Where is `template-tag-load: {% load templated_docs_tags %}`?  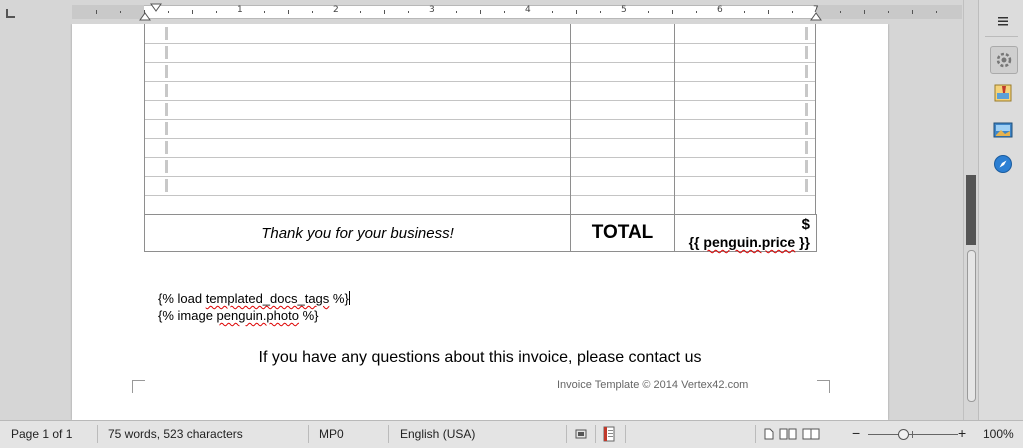
template-tag-load: {% load templated_docs_tags %} is located at coordinates (254, 298).